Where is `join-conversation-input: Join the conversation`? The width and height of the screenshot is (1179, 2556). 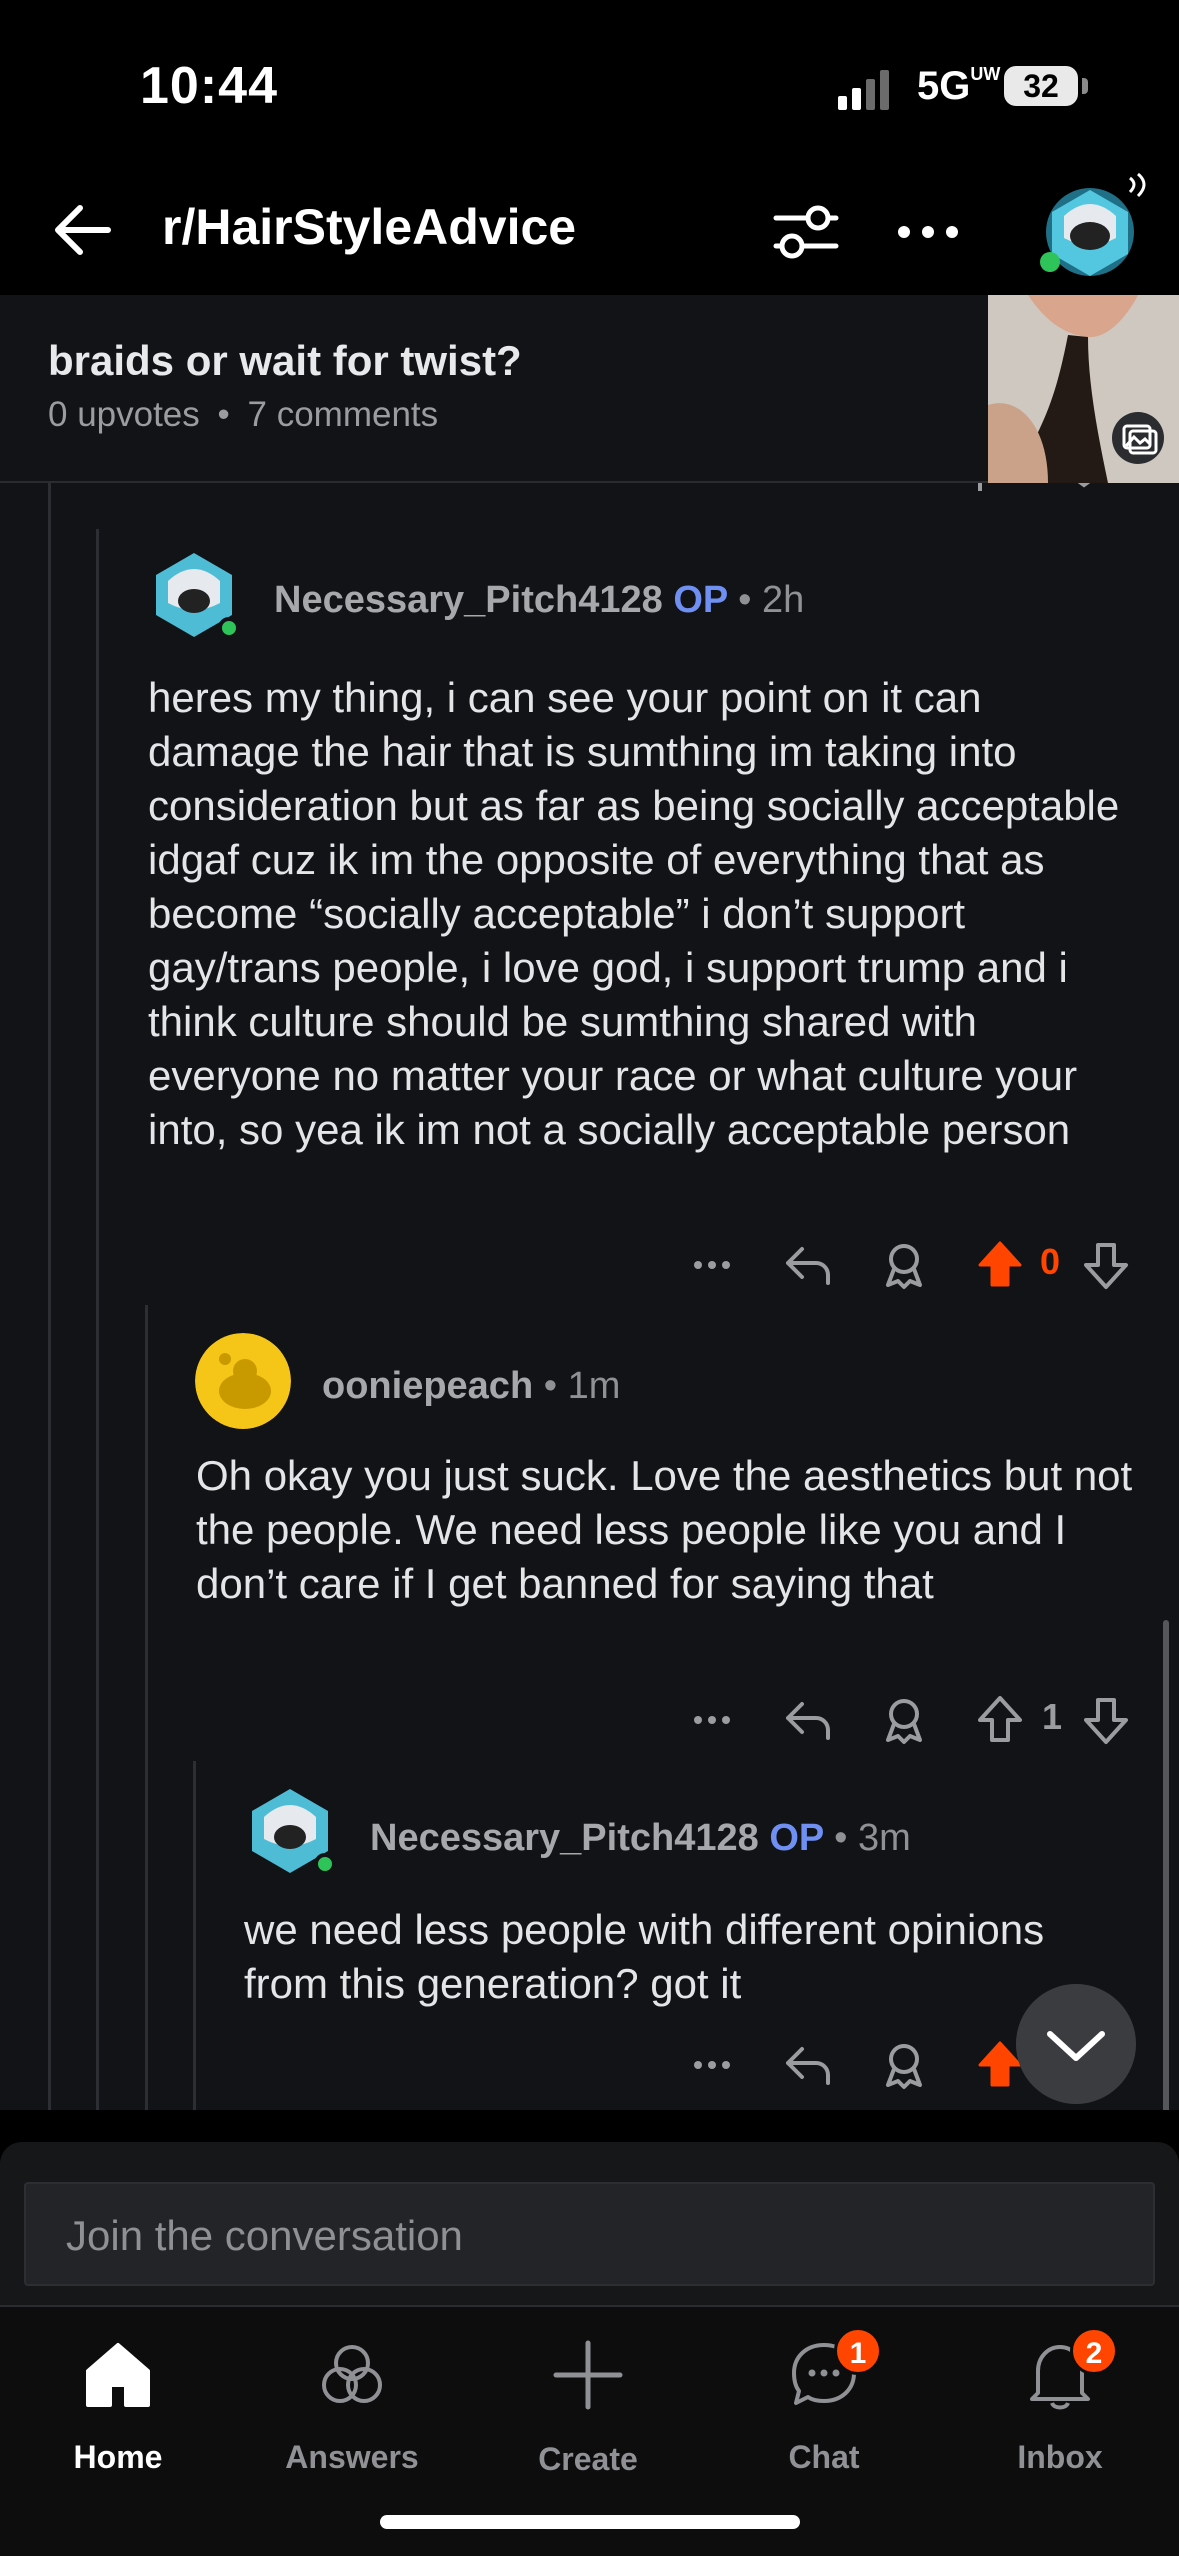 join-conversation-input: Join the conversation is located at coordinates (589, 2234).